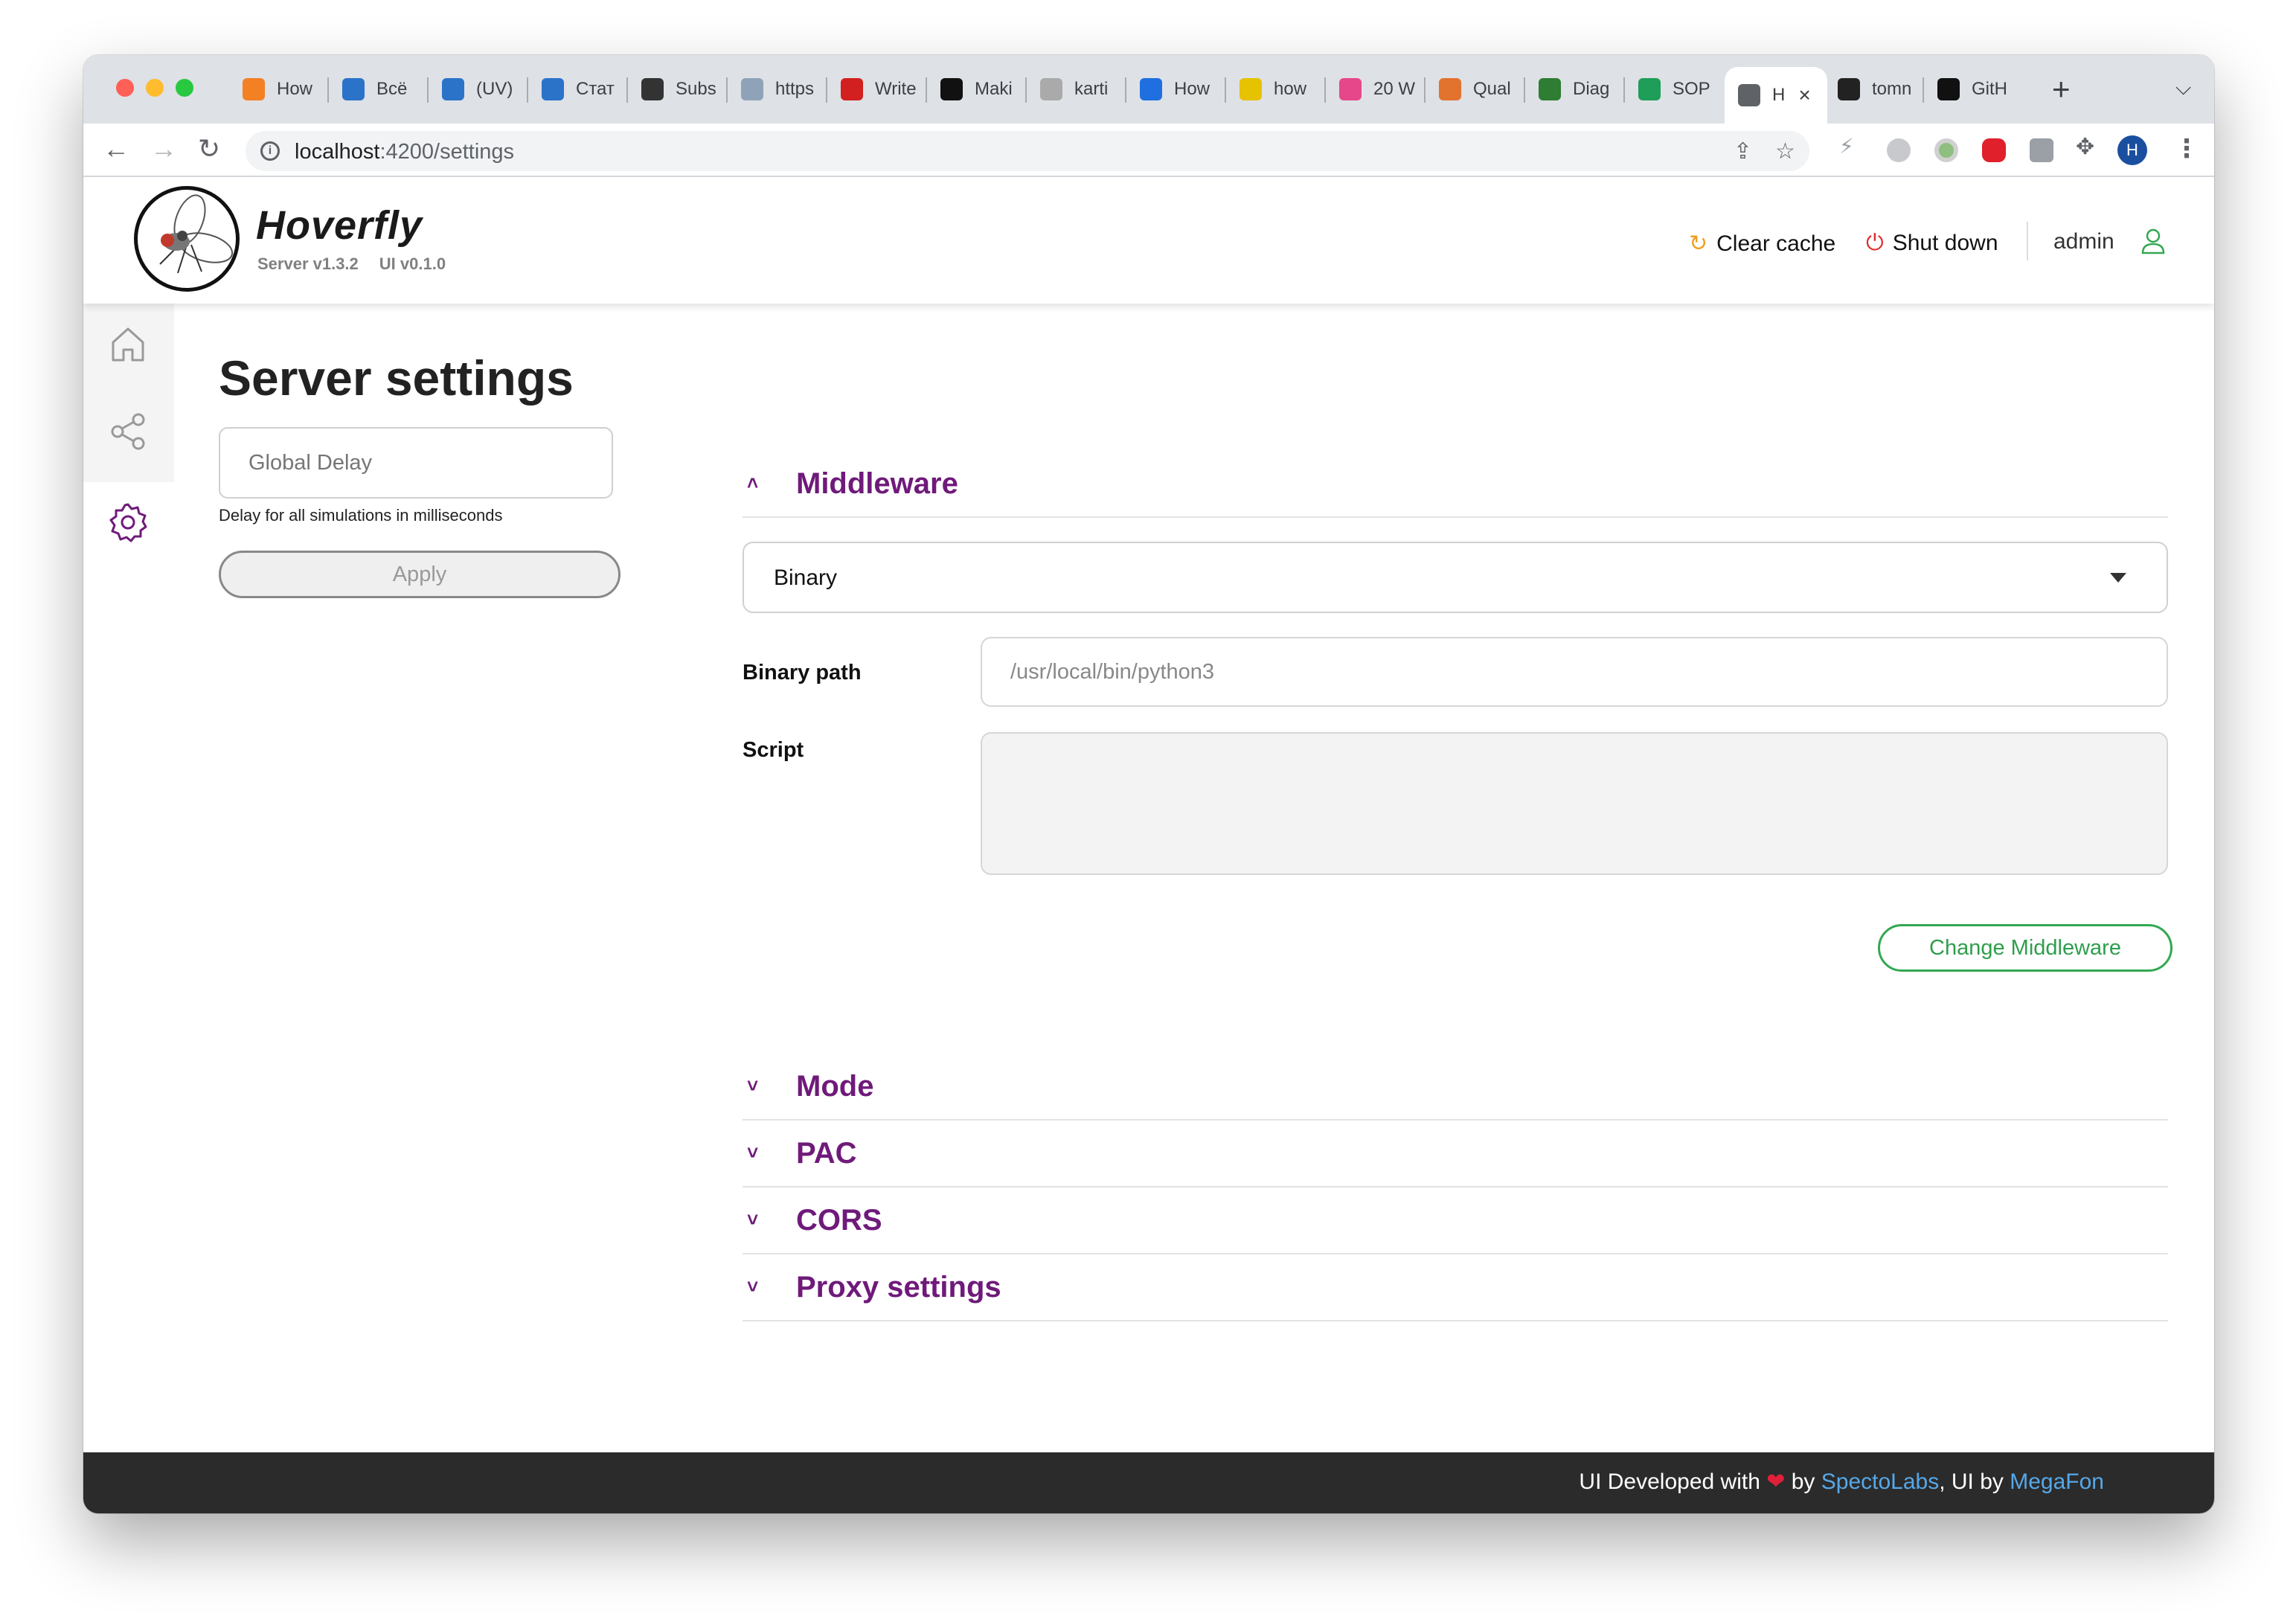 This screenshot has height=1622, width=2296. Describe the element at coordinates (1871, 89) in the screenshot. I see `browser-tab: tomn` at that location.